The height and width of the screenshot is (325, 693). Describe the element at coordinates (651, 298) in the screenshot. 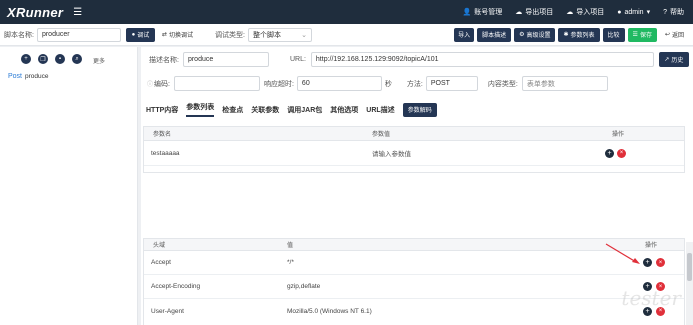

I see `watermark: tester` at that location.